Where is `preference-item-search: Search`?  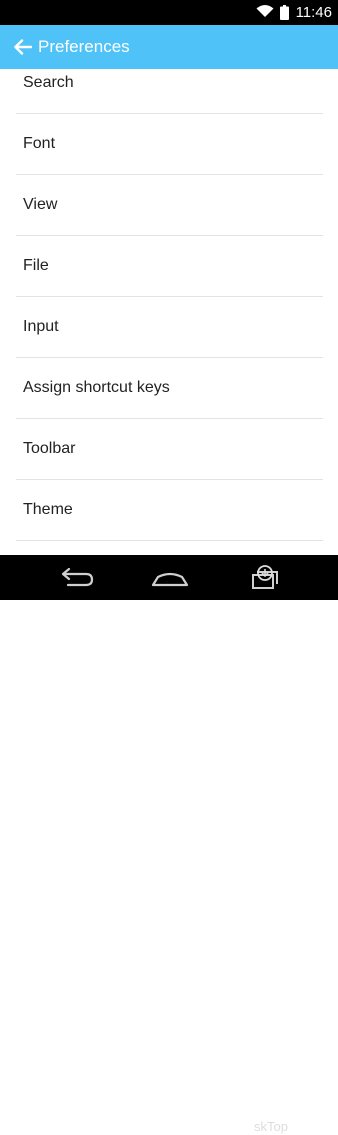
preference-item-search: Search is located at coordinates (169, 91).